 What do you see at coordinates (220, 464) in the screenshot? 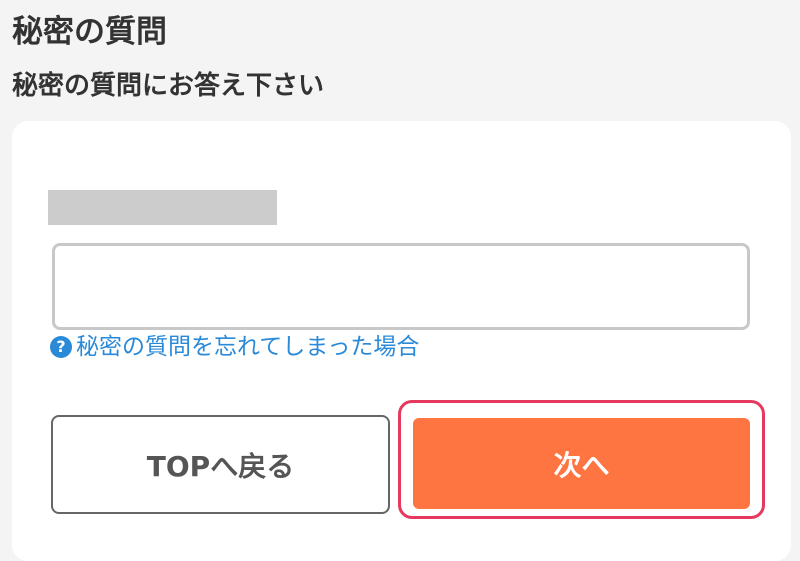
I see `back-to-top-button: TOPへ戻る` at bounding box center [220, 464].